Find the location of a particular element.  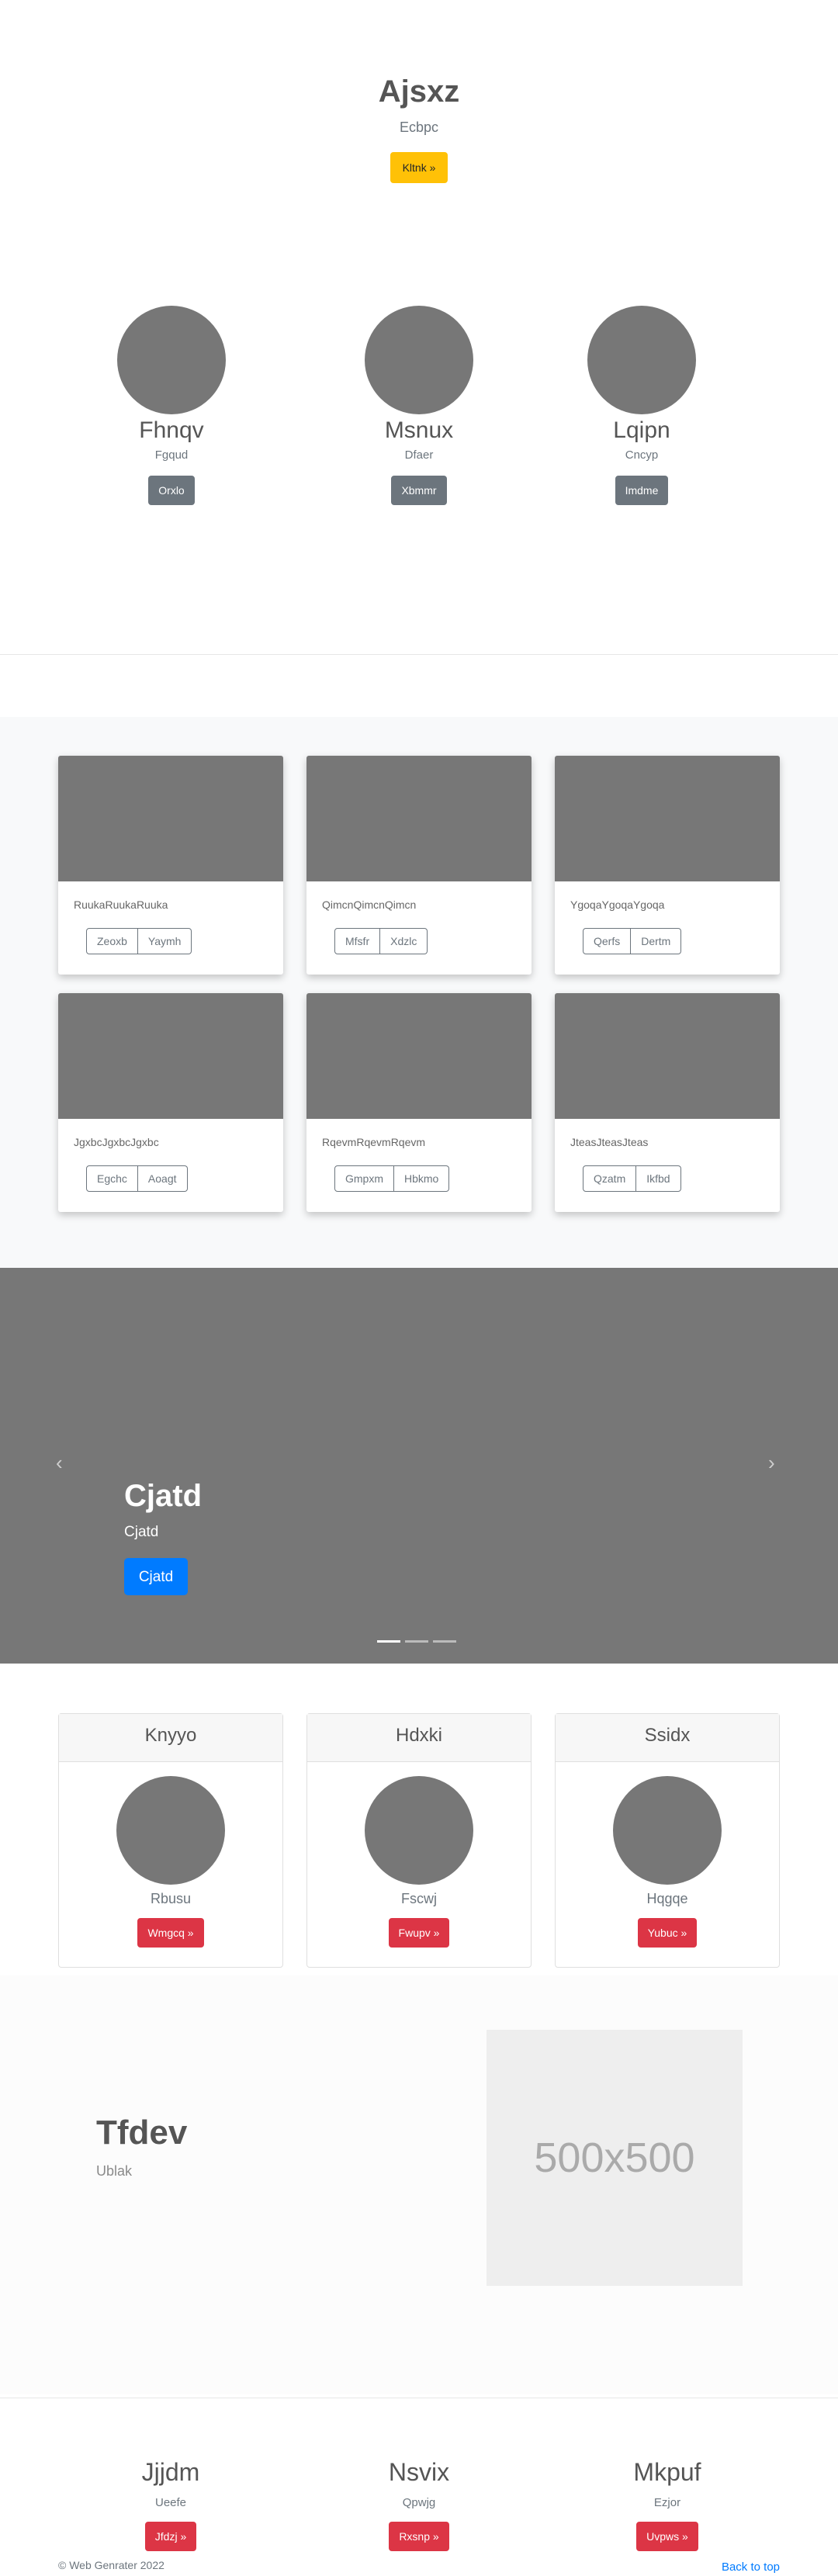

card-text: JteasJteasJteas is located at coordinates (609, 1142).